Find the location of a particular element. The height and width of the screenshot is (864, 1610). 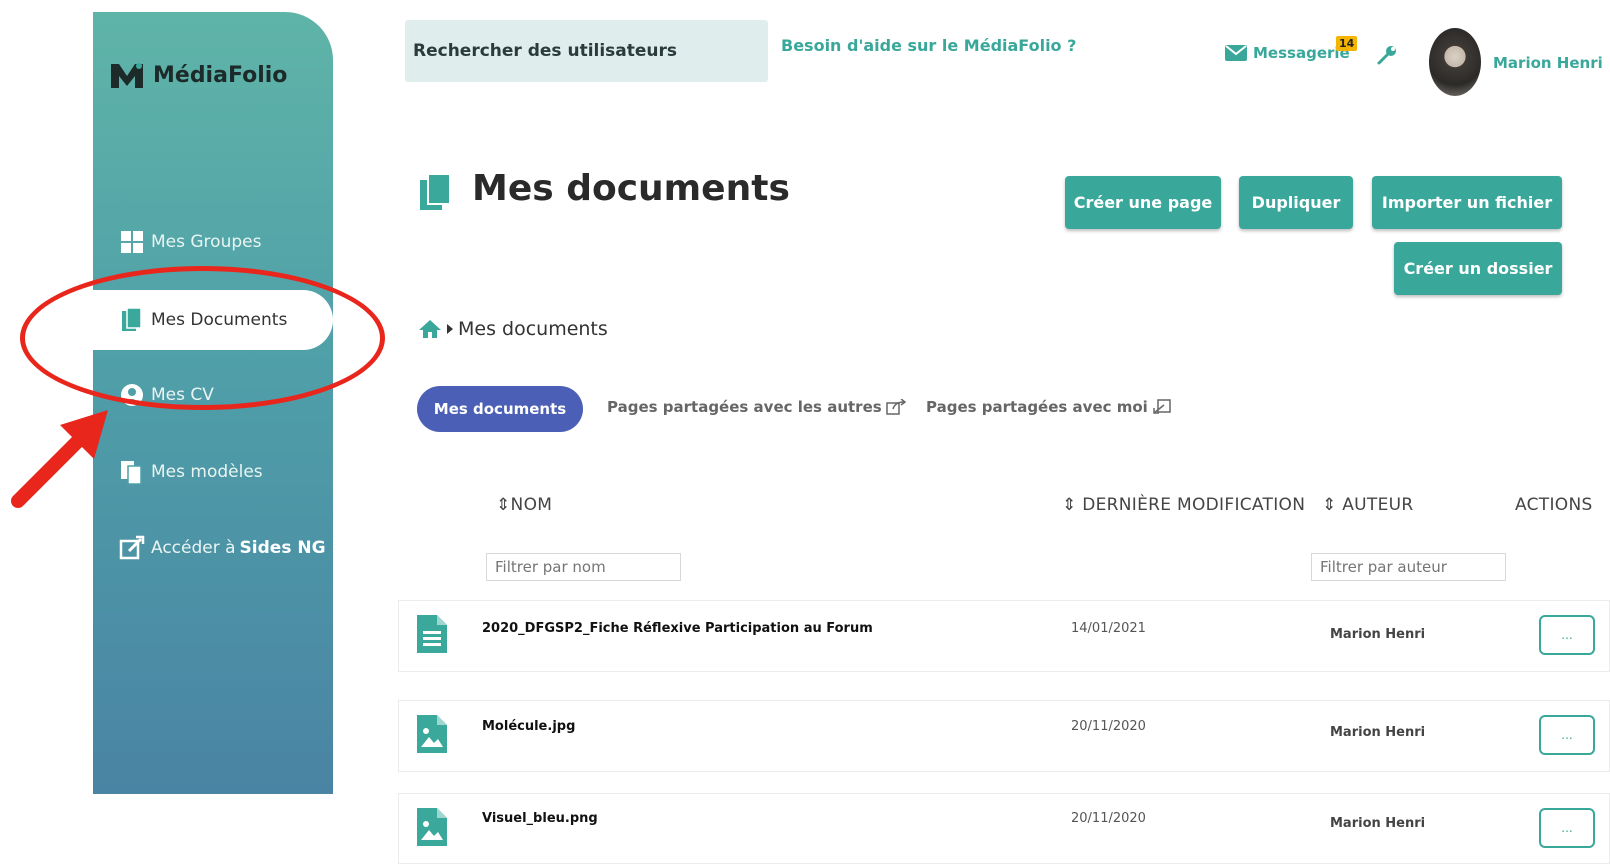

sidebar-item-sides-ng: Accéder à Sides NG is located at coordinates (213, 548).